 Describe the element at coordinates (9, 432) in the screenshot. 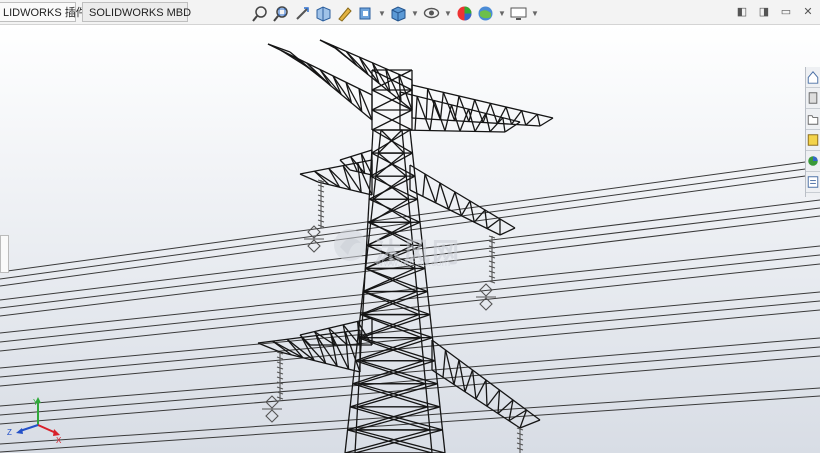

I see `triad-z-label: Z` at that location.